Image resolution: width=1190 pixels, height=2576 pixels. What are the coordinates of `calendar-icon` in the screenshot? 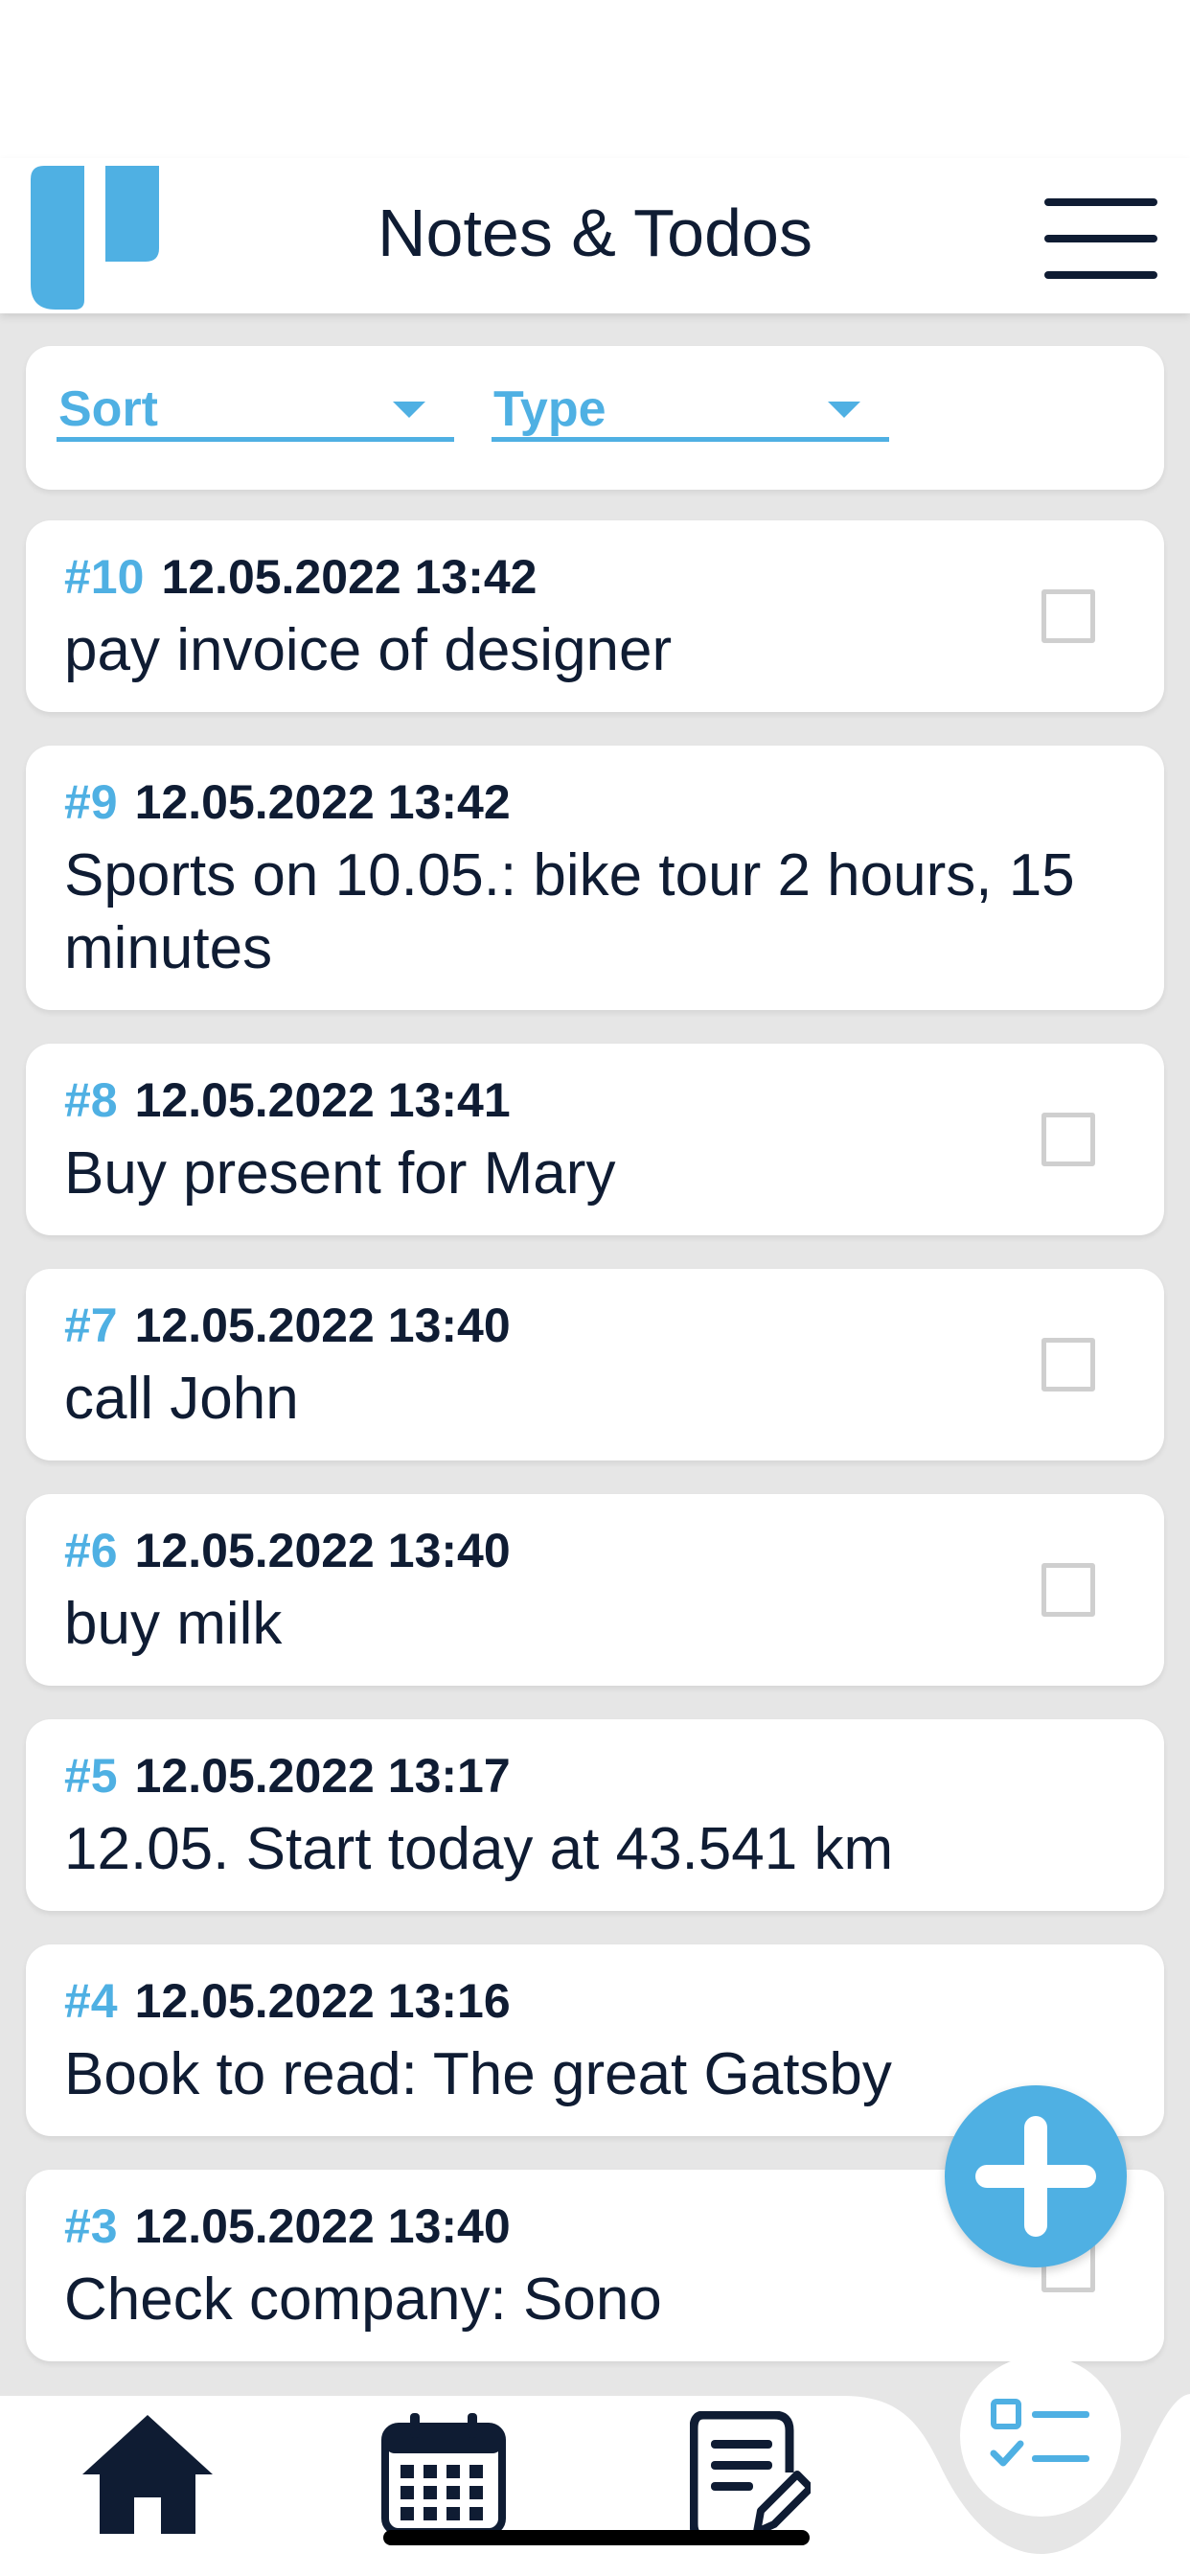 It's located at (444, 2473).